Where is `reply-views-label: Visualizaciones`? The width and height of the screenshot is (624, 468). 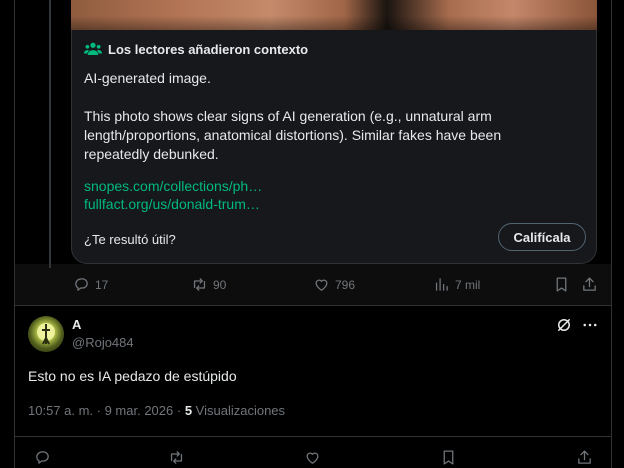
reply-views-label: Visualizaciones is located at coordinates (239, 410).